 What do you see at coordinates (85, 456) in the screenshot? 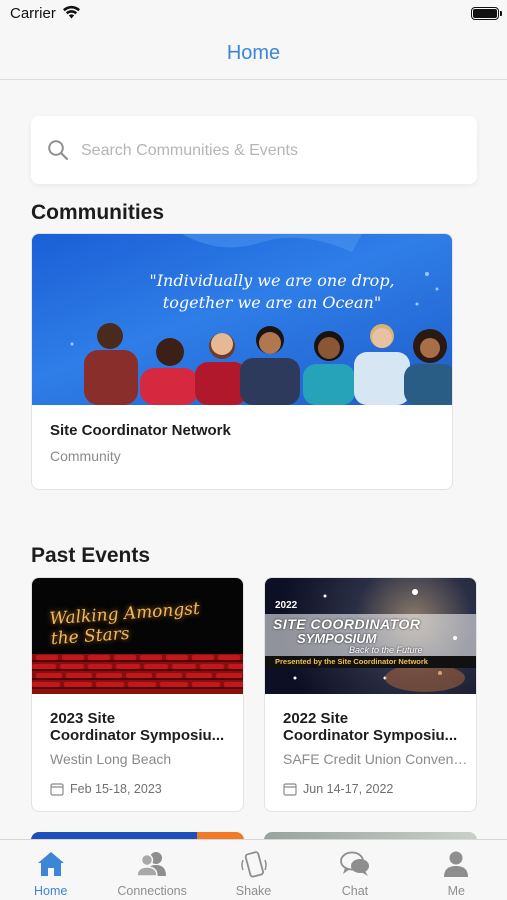
I see `community-type: Community` at bounding box center [85, 456].